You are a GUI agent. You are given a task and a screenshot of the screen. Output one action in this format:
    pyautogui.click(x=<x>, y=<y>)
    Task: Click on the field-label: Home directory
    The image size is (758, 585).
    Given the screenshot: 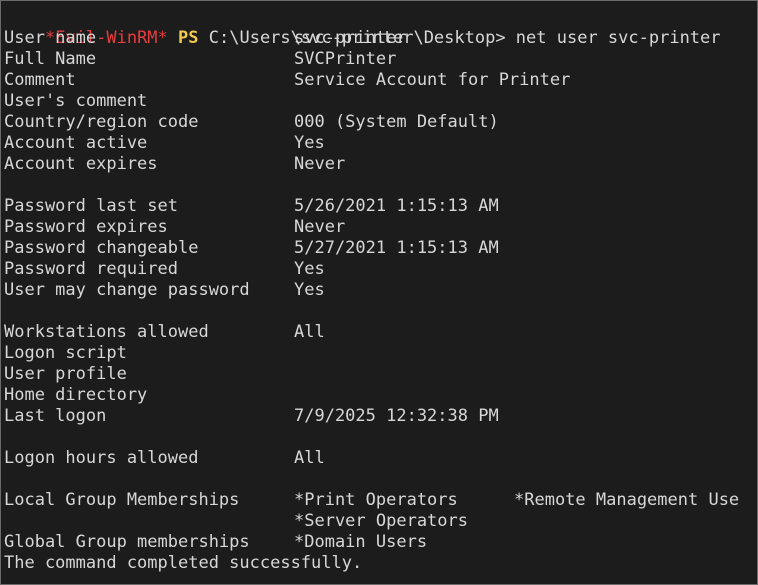 What is the action you would take?
    pyautogui.click(x=76, y=395)
    